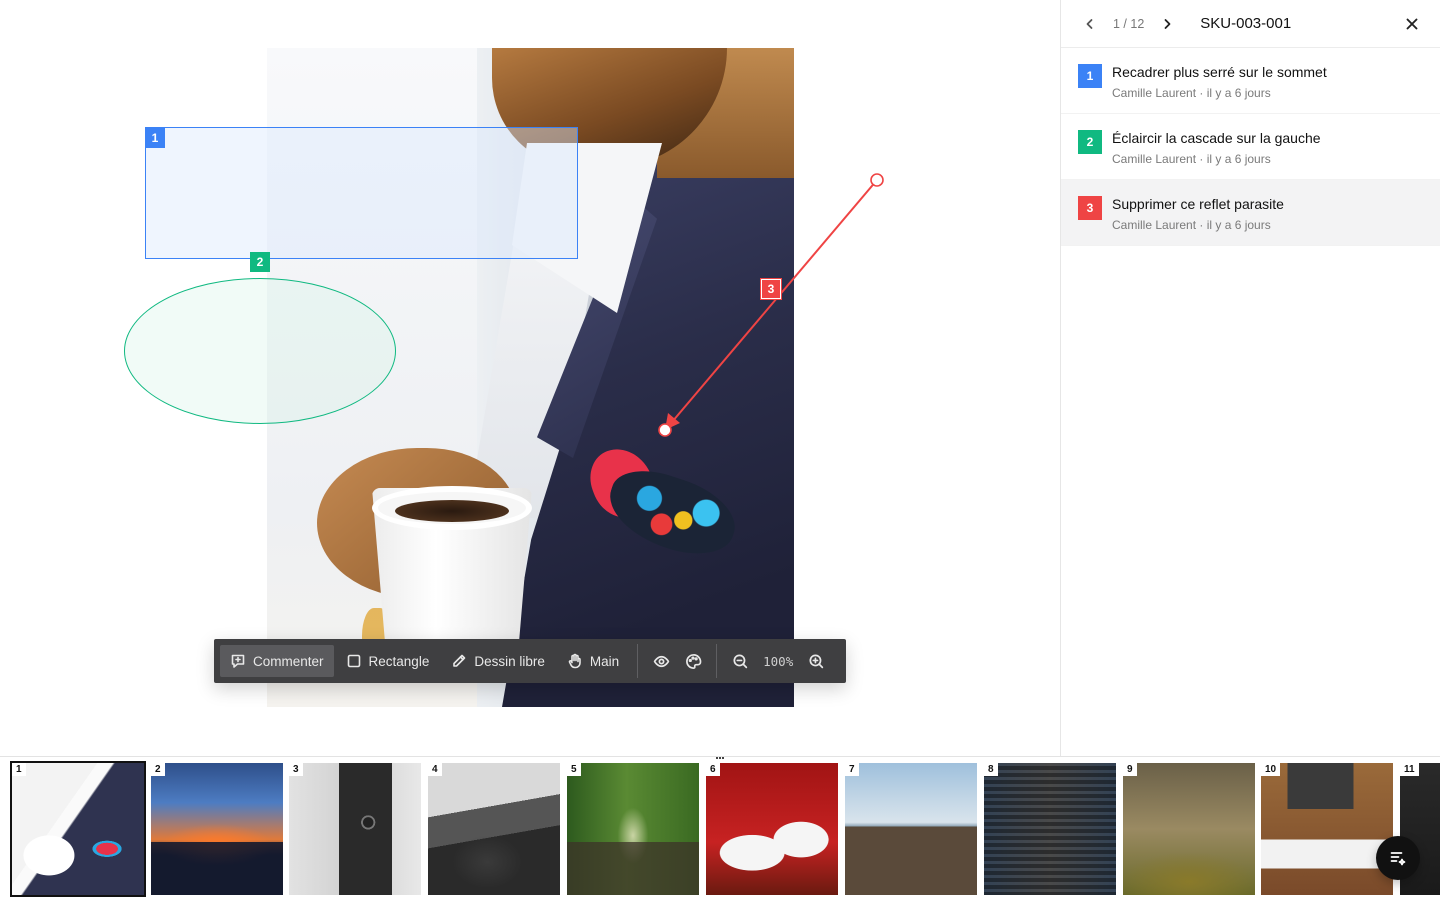 The width and height of the screenshot is (1440, 900). What do you see at coordinates (877, 180) in the screenshot?
I see `arrow-start-handle` at bounding box center [877, 180].